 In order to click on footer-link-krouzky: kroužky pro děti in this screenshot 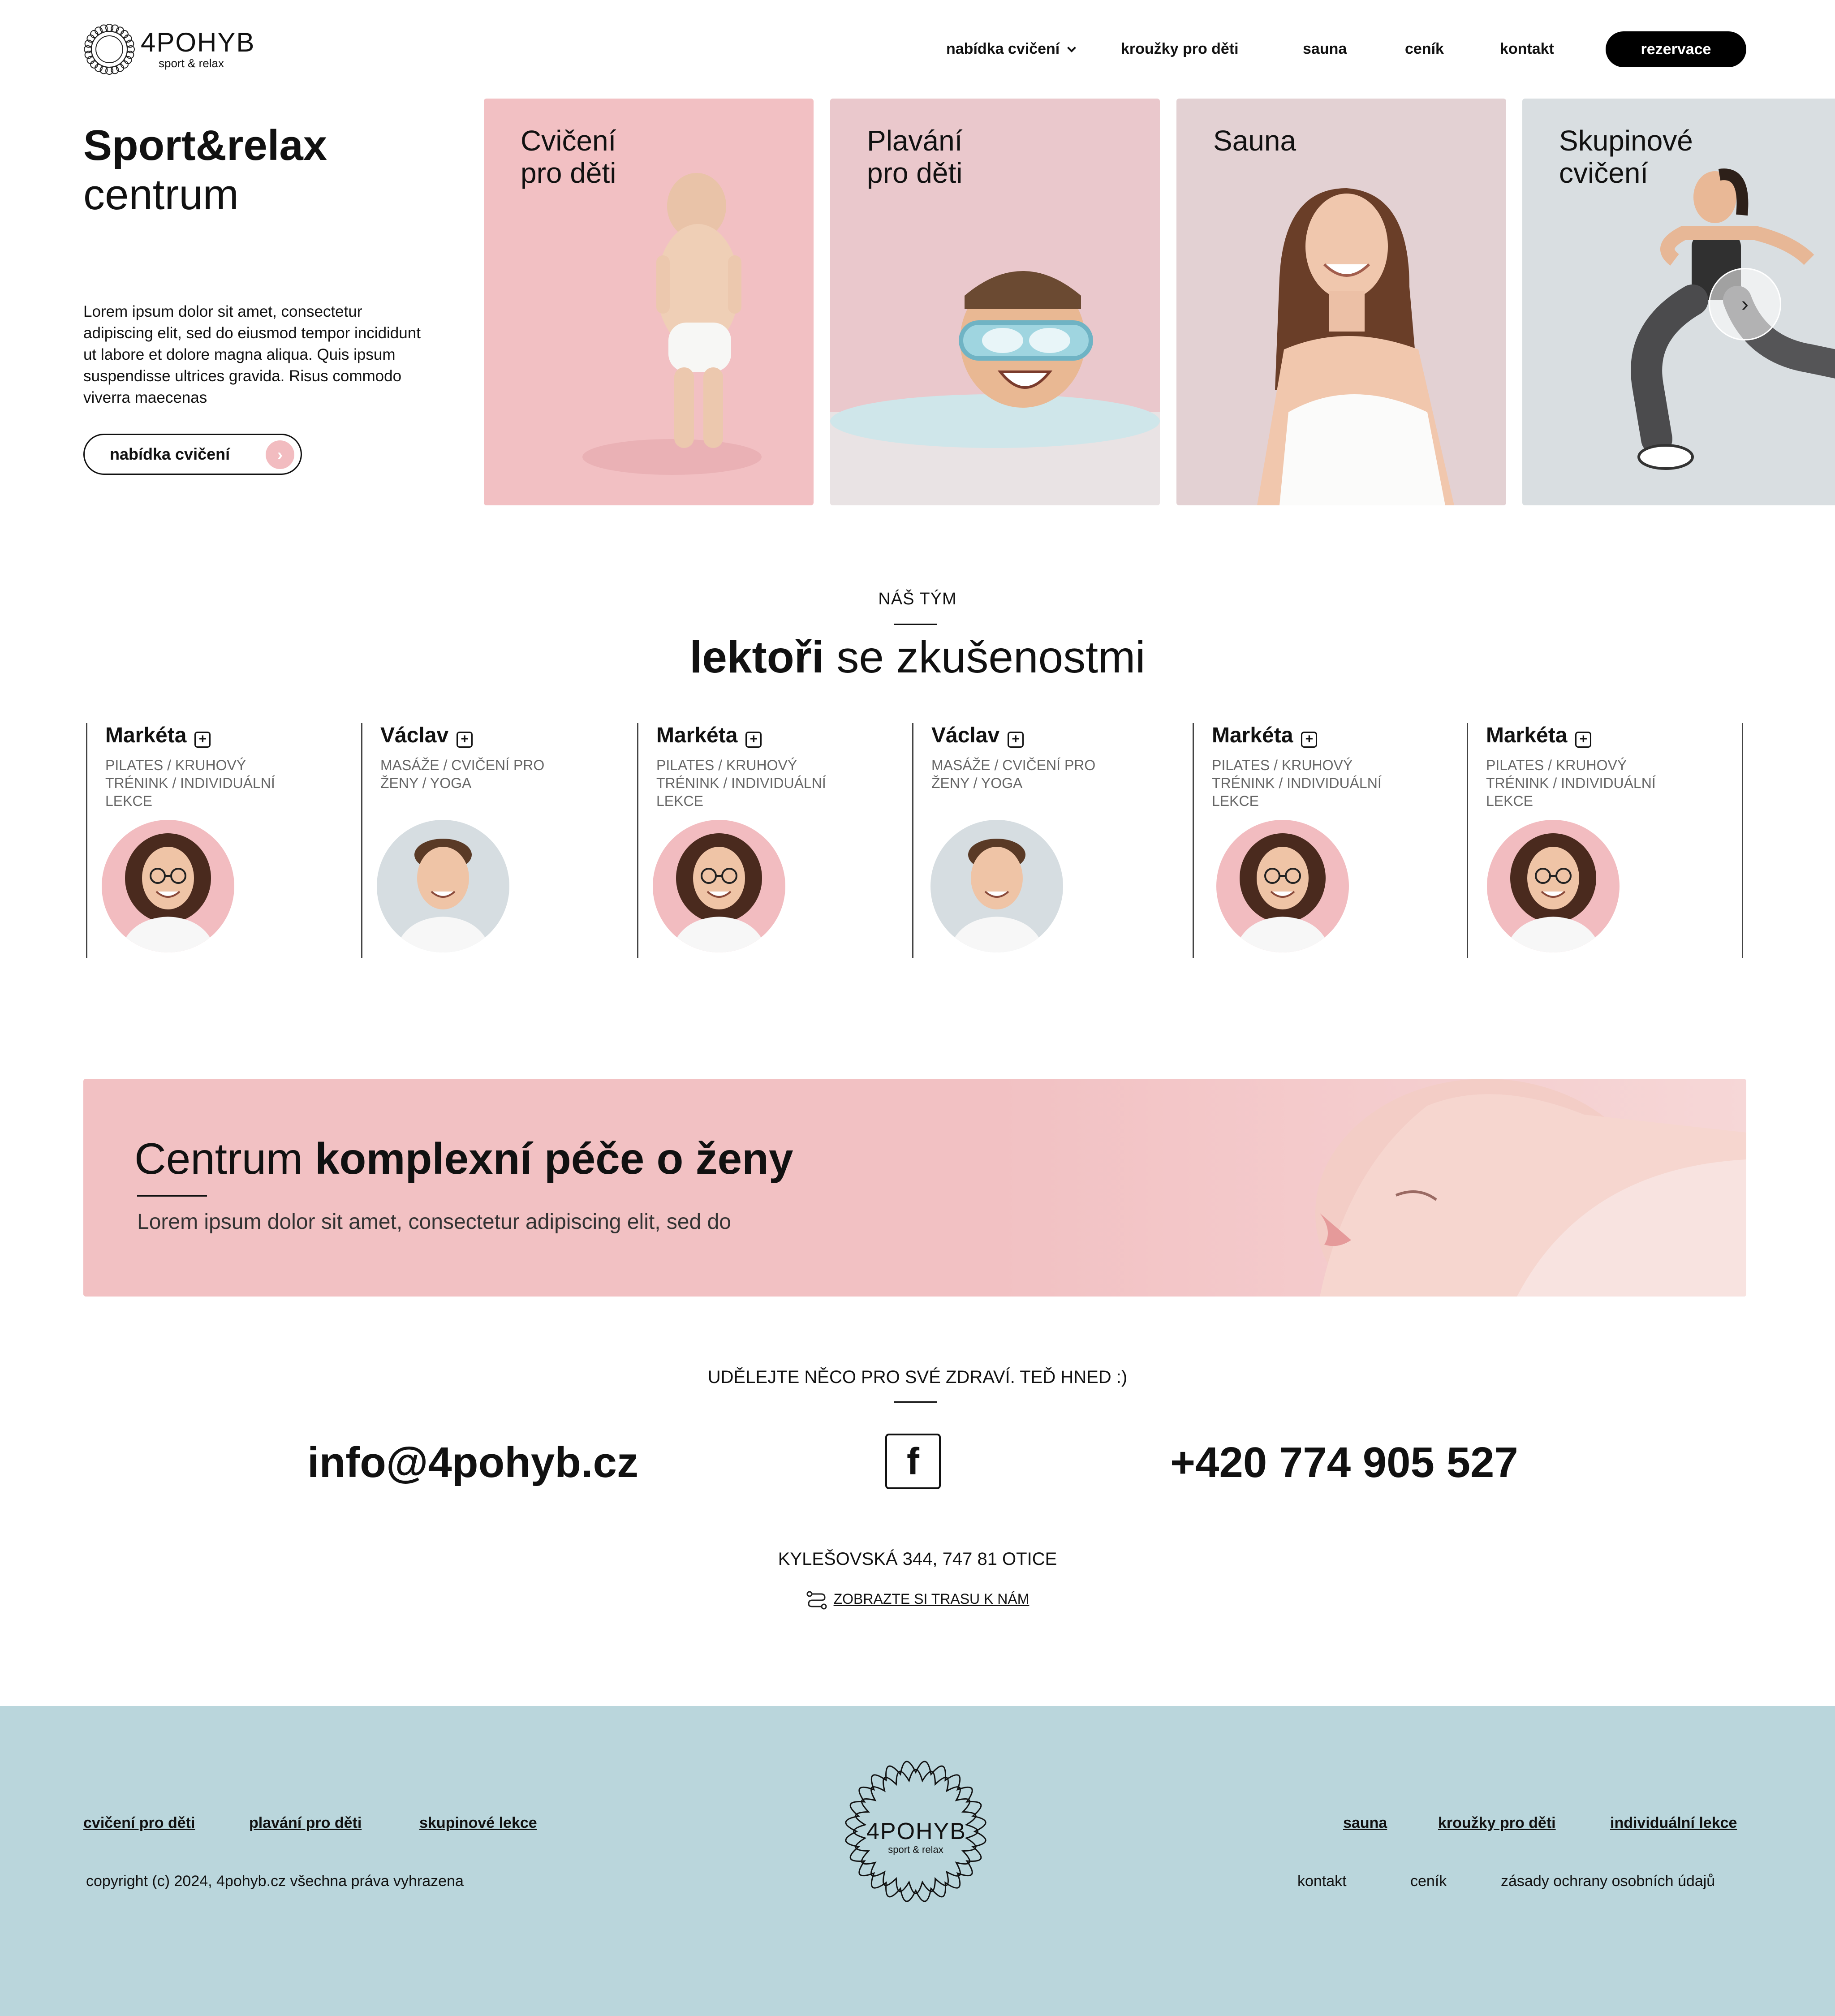, I will do `click(1497, 1823)`.